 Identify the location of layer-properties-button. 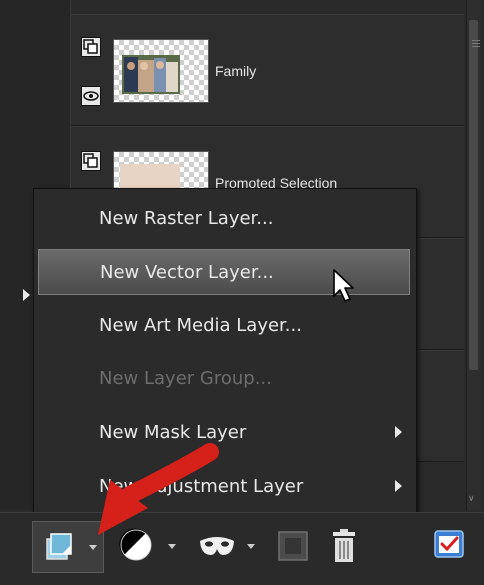
(449, 544).